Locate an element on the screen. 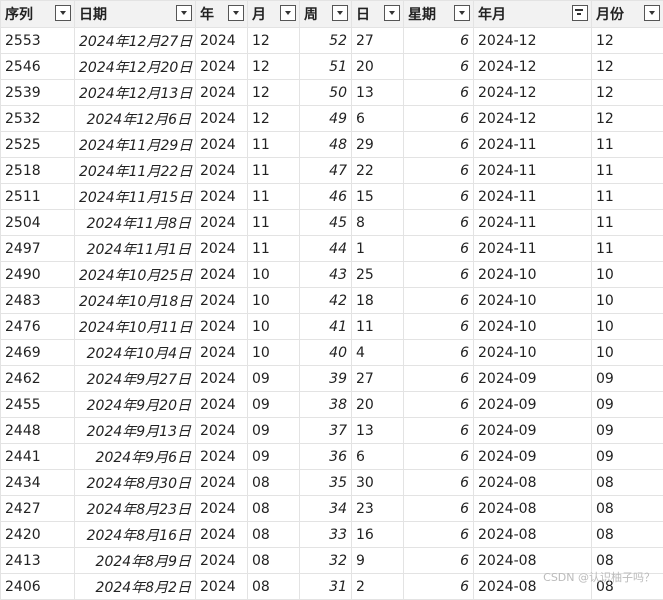 The height and width of the screenshot is (600, 663). column-header-month: 月 is located at coordinates (274, 14).